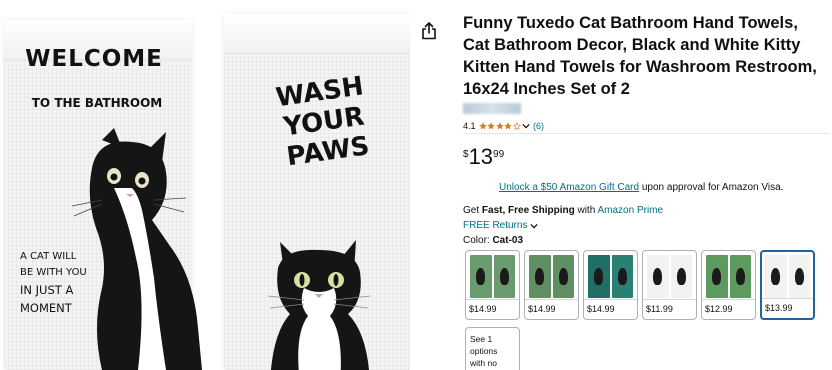 The width and height of the screenshot is (832, 370). Describe the element at coordinates (492, 108) in the screenshot. I see `brand-link` at that location.